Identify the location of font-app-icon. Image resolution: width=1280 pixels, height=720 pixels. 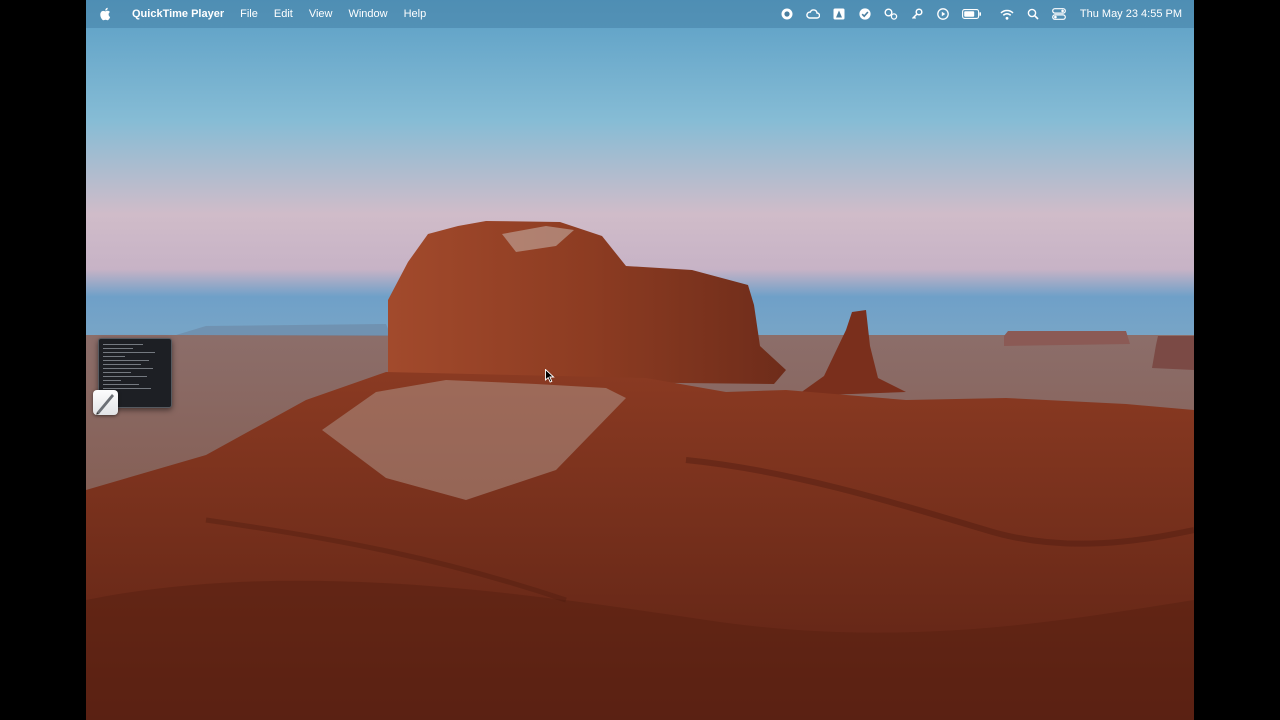
(839, 14).